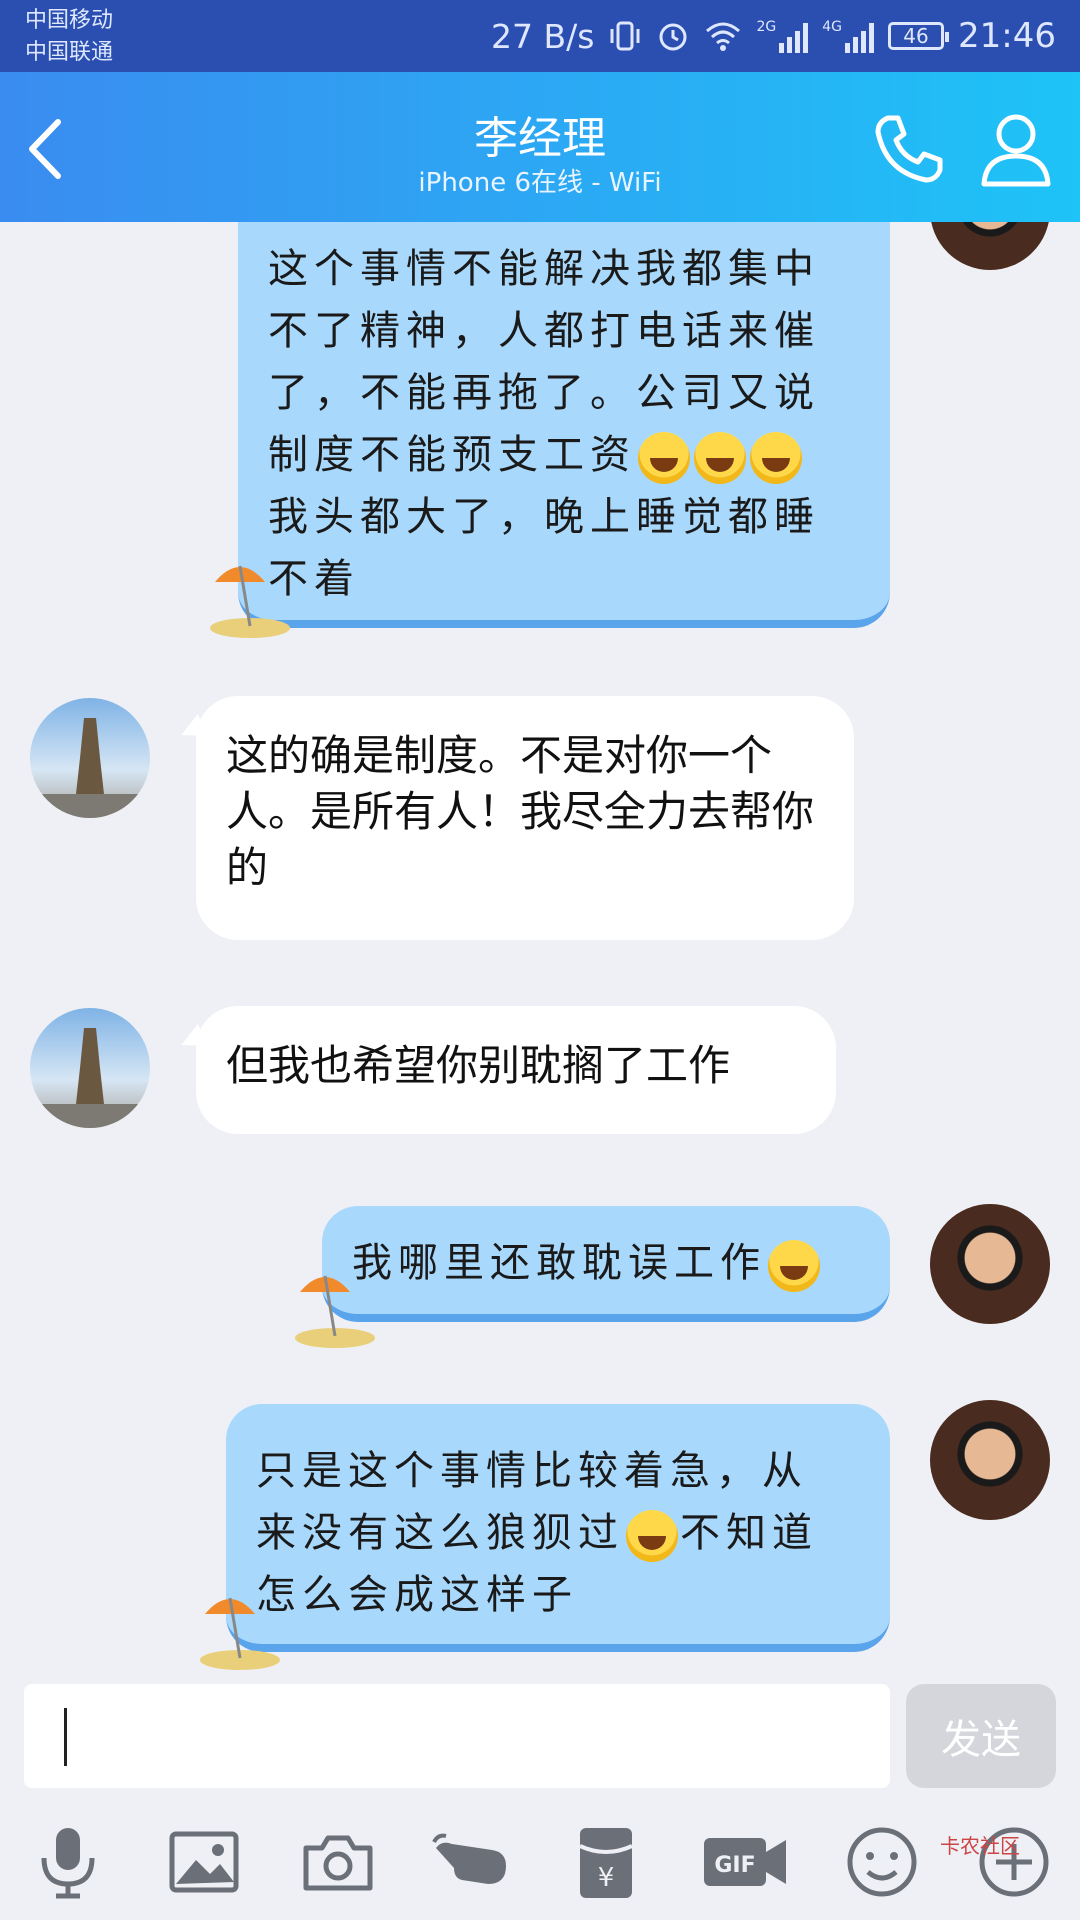 The height and width of the screenshot is (1920, 1080). What do you see at coordinates (68, 1862) in the screenshot?
I see `microphone-icon` at bounding box center [68, 1862].